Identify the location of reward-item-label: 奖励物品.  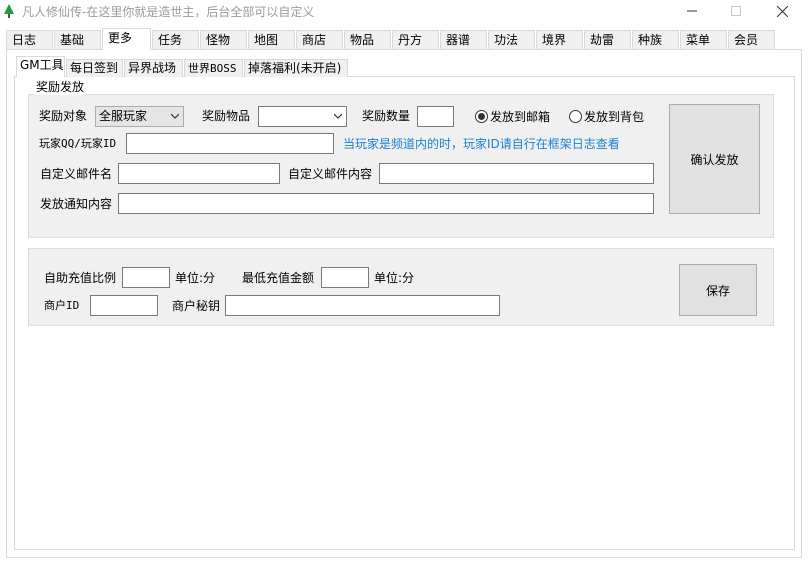
(226, 116).